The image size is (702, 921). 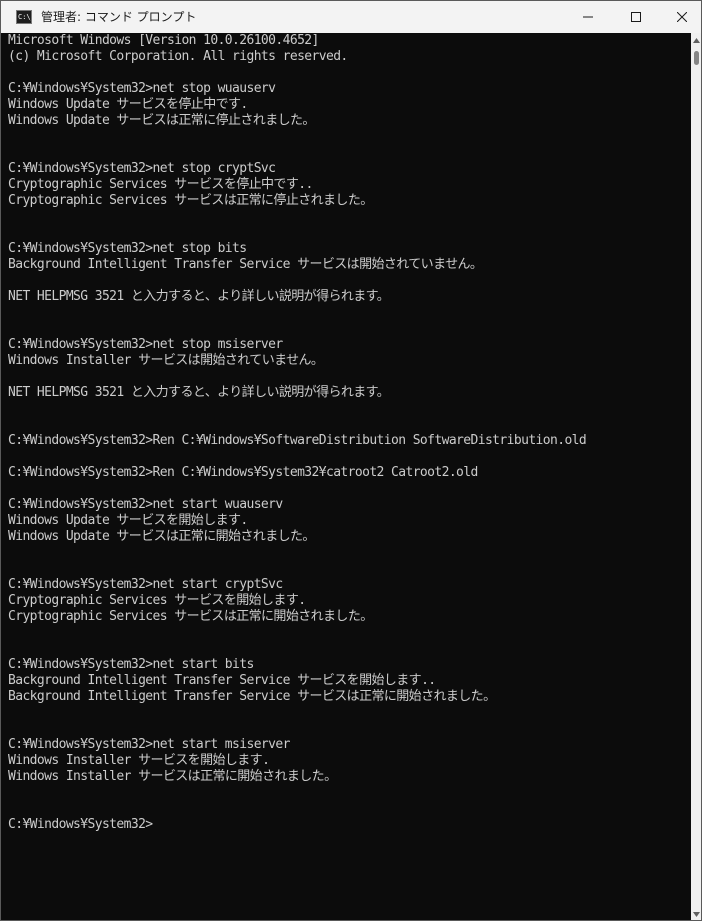 What do you see at coordinates (351, 17) in the screenshot?
I see `title-bar: C:\_ 管理者: コマンド プロンプト` at bounding box center [351, 17].